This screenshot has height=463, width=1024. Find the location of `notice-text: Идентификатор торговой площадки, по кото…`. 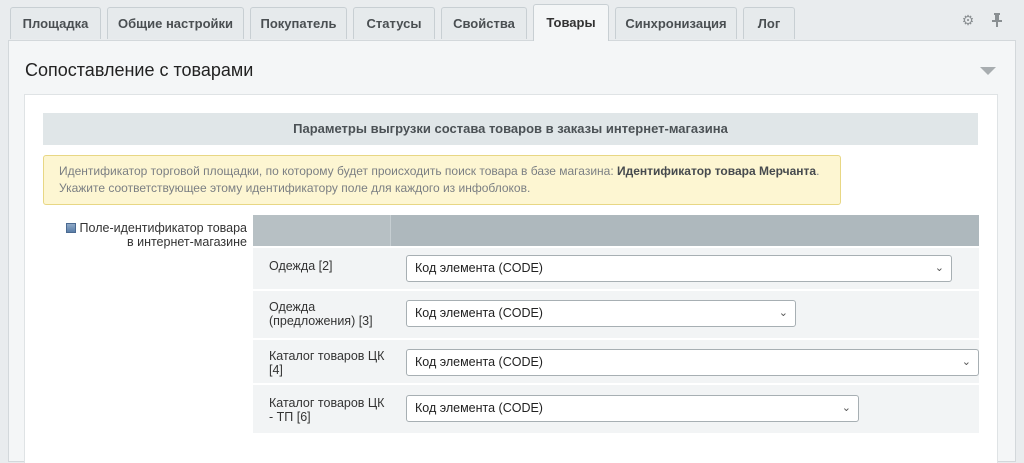

notice-text: Идентификатор торговой площадки, по кото… is located at coordinates (338, 171).